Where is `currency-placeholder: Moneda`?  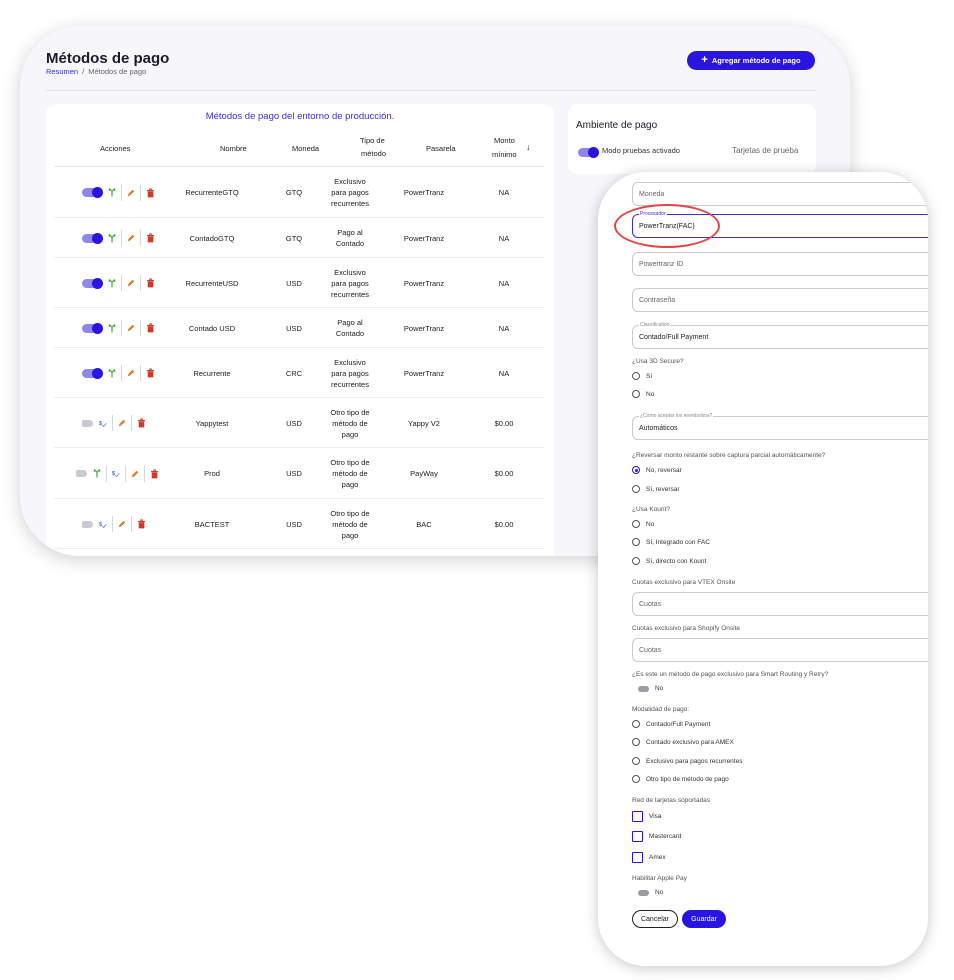
currency-placeholder: Moneda is located at coordinates (652, 194).